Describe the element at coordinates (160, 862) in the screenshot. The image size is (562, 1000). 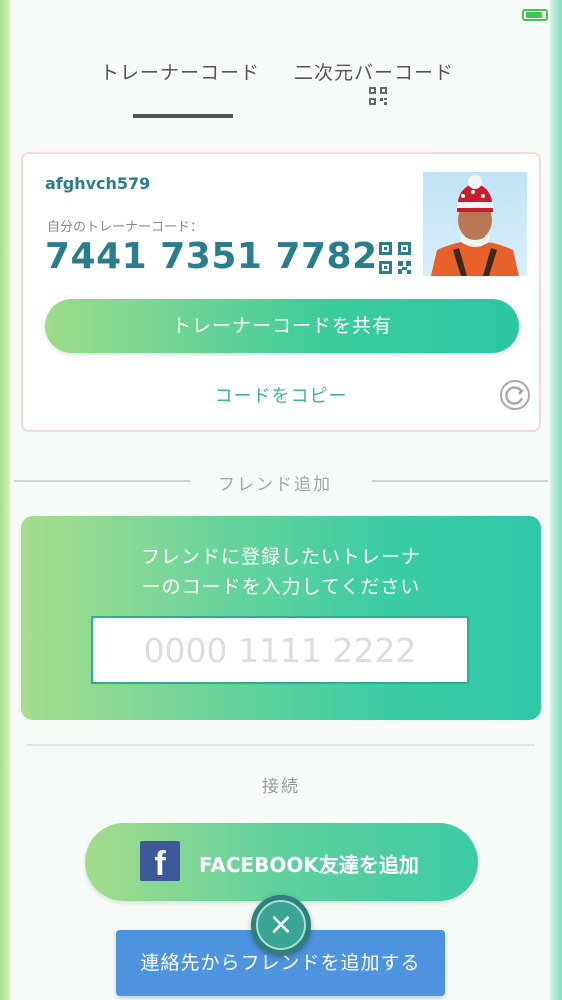
I see `facebook-icon: f` at that location.